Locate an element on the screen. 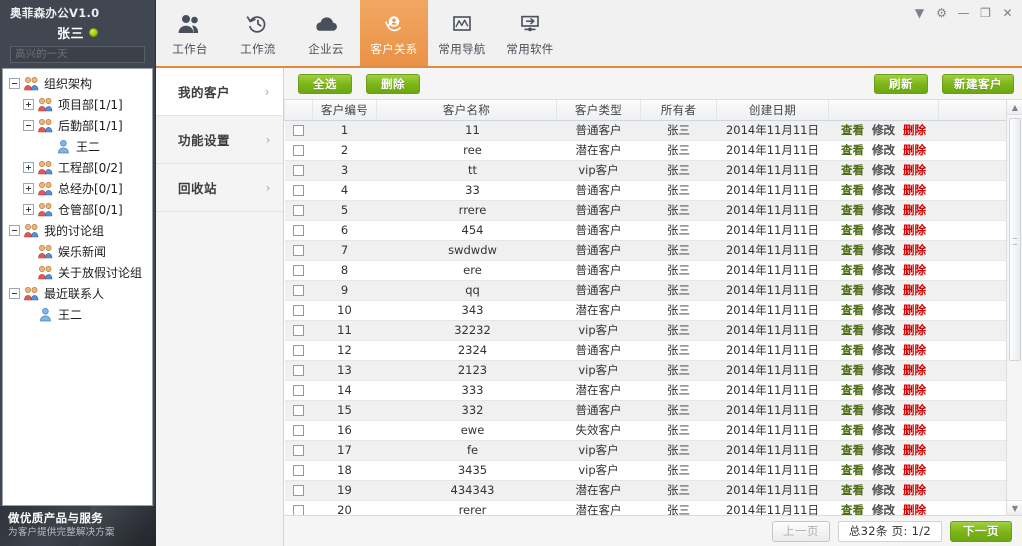 Image resolution: width=1022 pixels, height=546 pixels. table-row: 13 2123 vip客户 张三 2014年11月11日 查看 修改 删除 is located at coordinates (653, 370).